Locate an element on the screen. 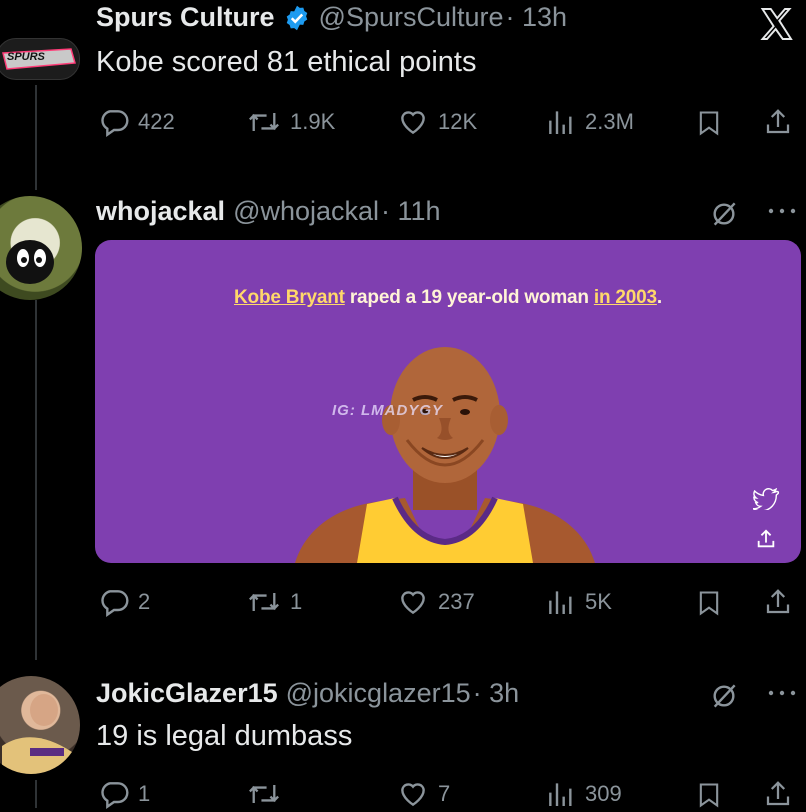 This screenshot has width=806, height=812. reply-button: 2 is located at coordinates (124, 602).